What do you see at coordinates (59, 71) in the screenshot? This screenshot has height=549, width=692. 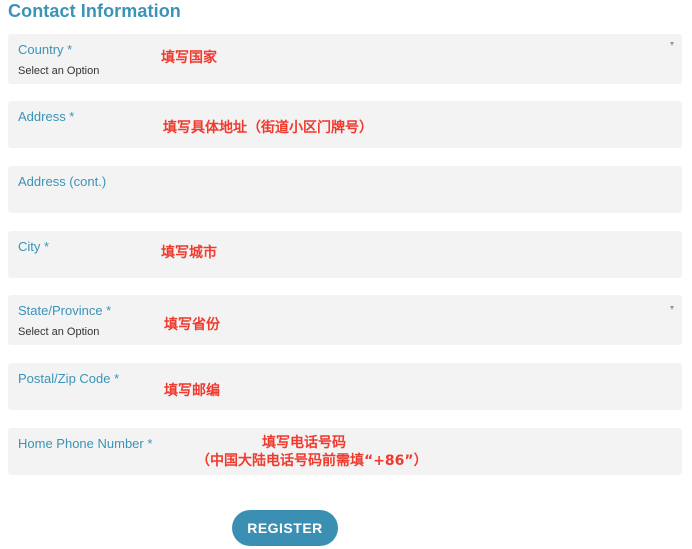 I see `country-value: Select an Option` at bounding box center [59, 71].